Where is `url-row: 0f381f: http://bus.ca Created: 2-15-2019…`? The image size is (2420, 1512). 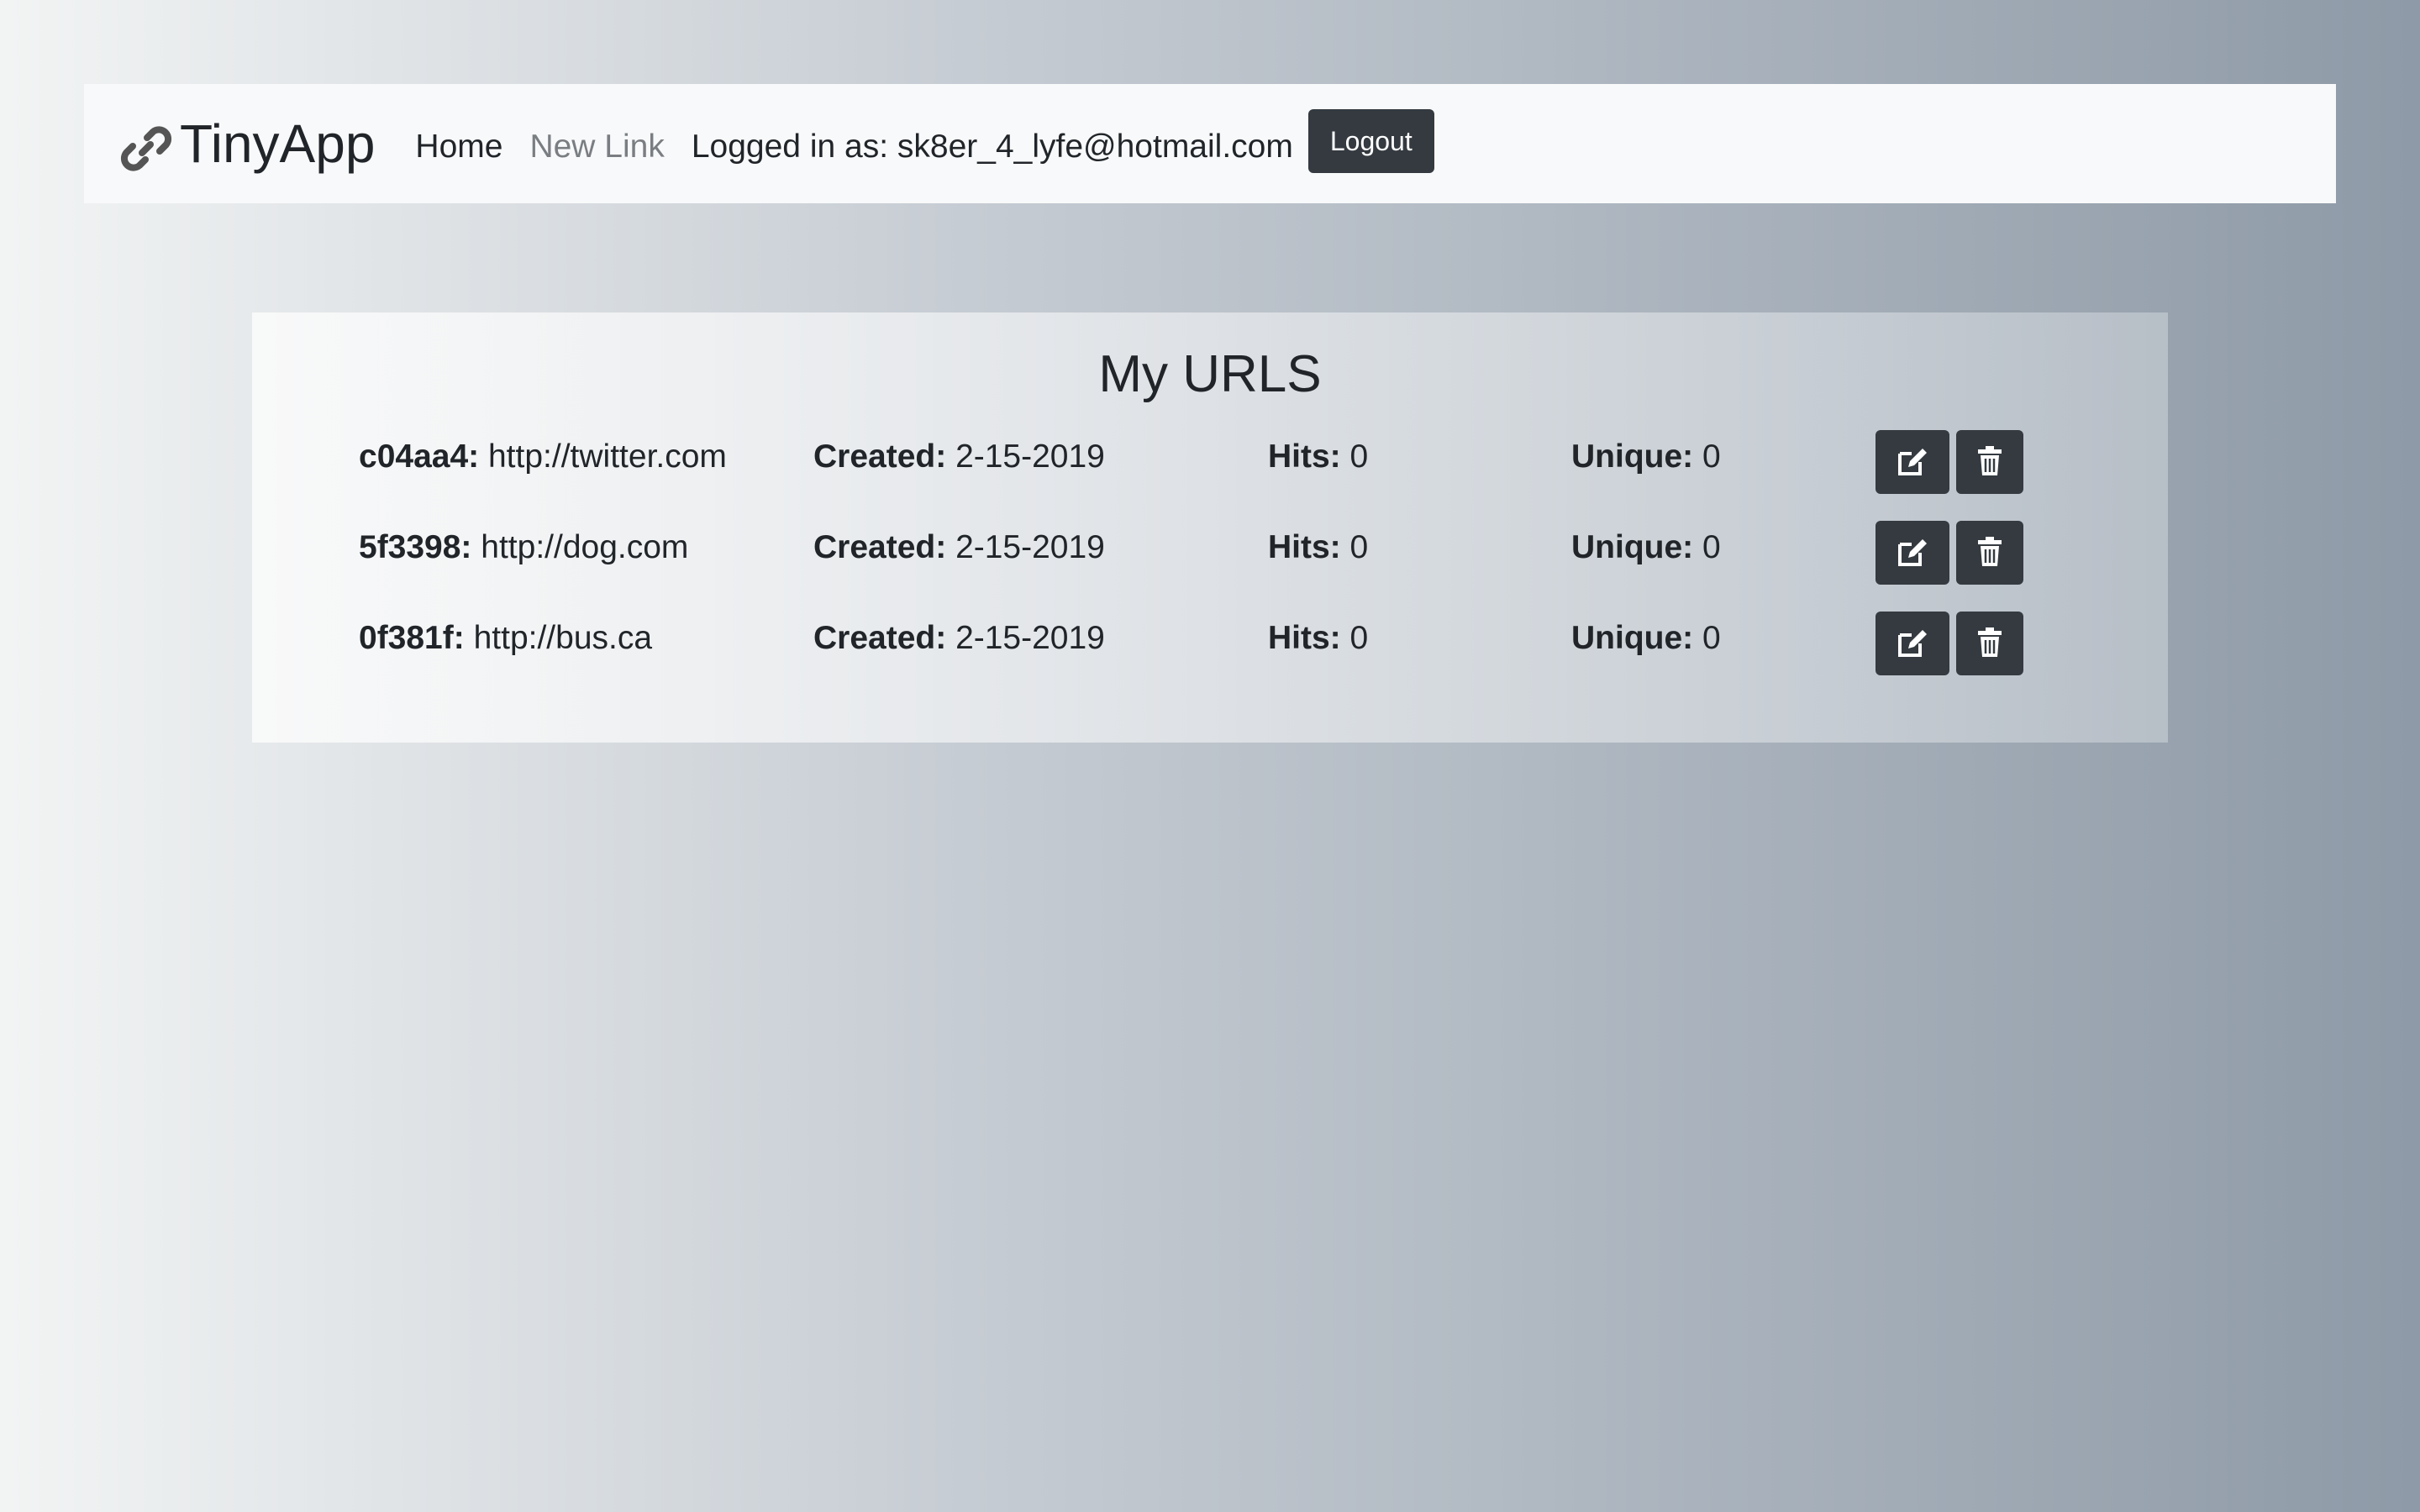 url-row: 0f381f: http://bus.ca Created: 2-15-2019… is located at coordinates (1210, 644).